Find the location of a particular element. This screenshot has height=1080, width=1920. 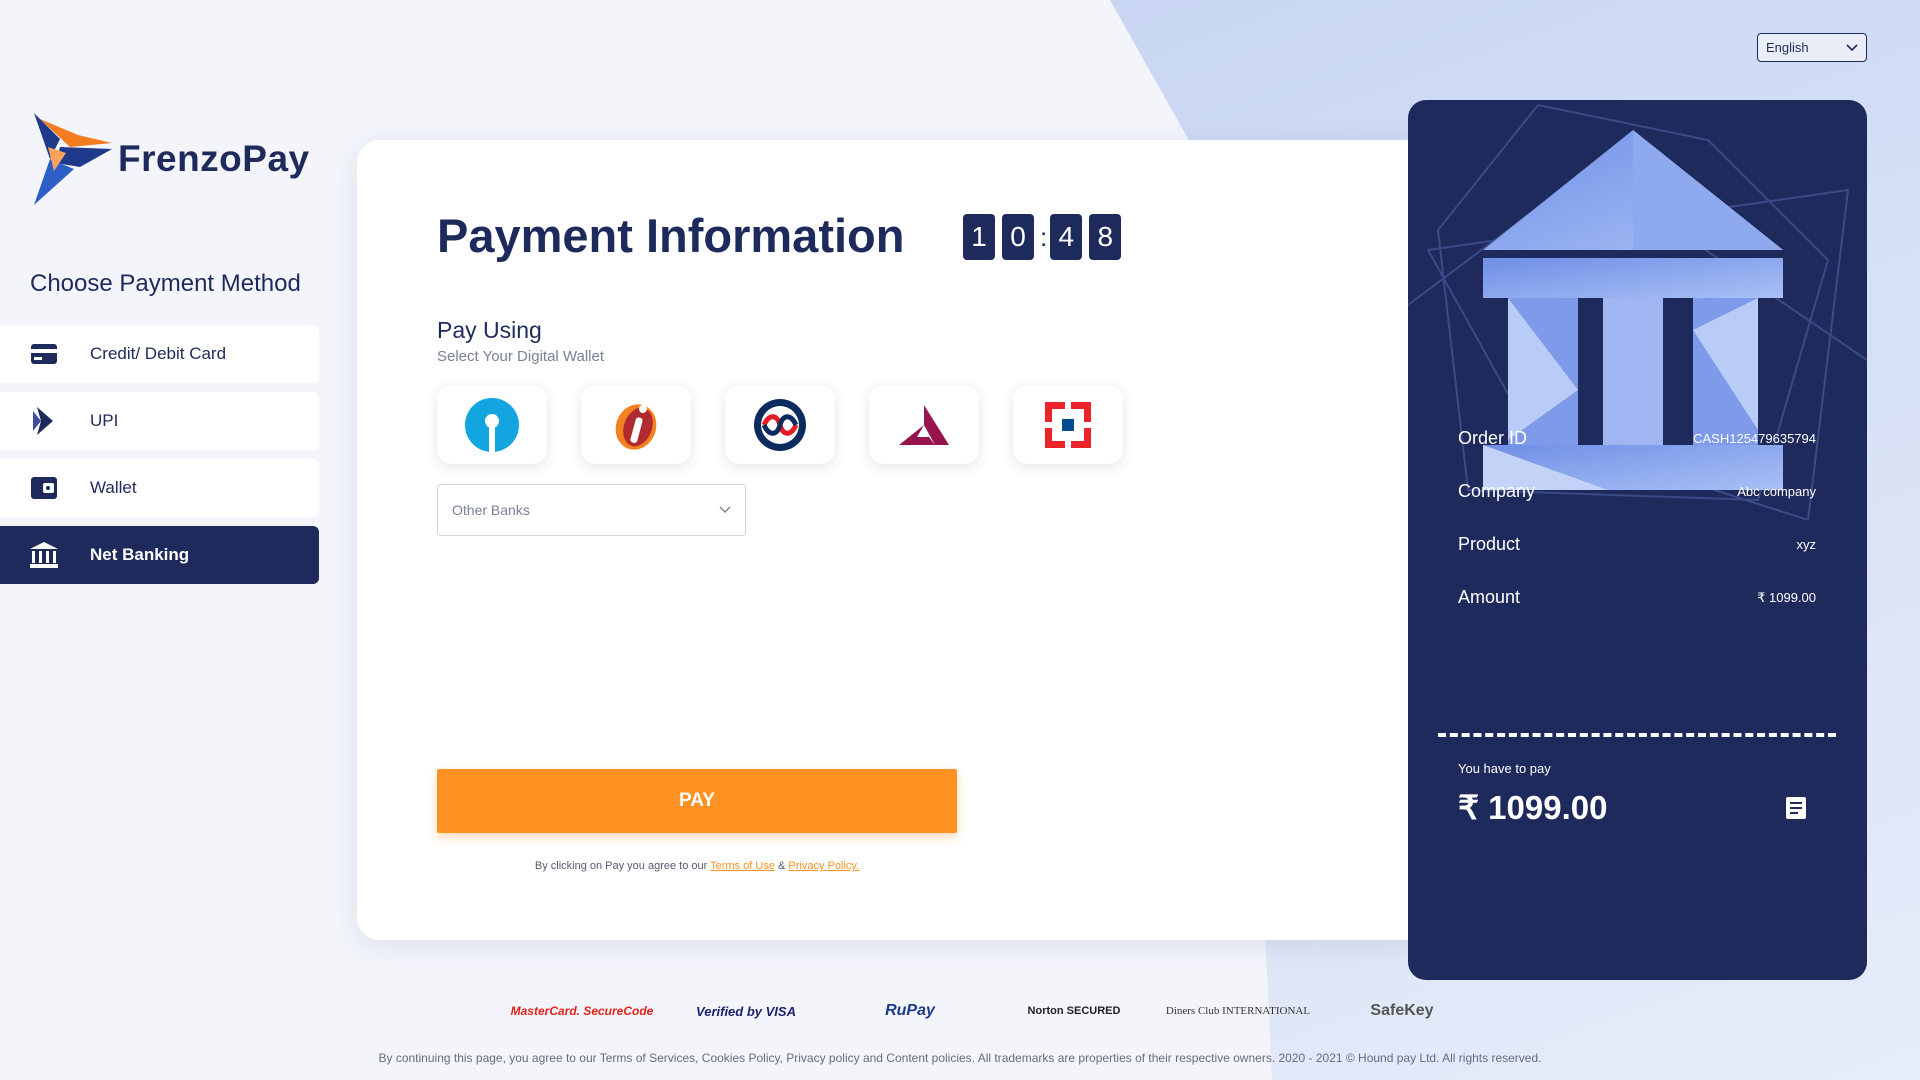

frenzopay-logo-icon is located at coordinates (73, 159).